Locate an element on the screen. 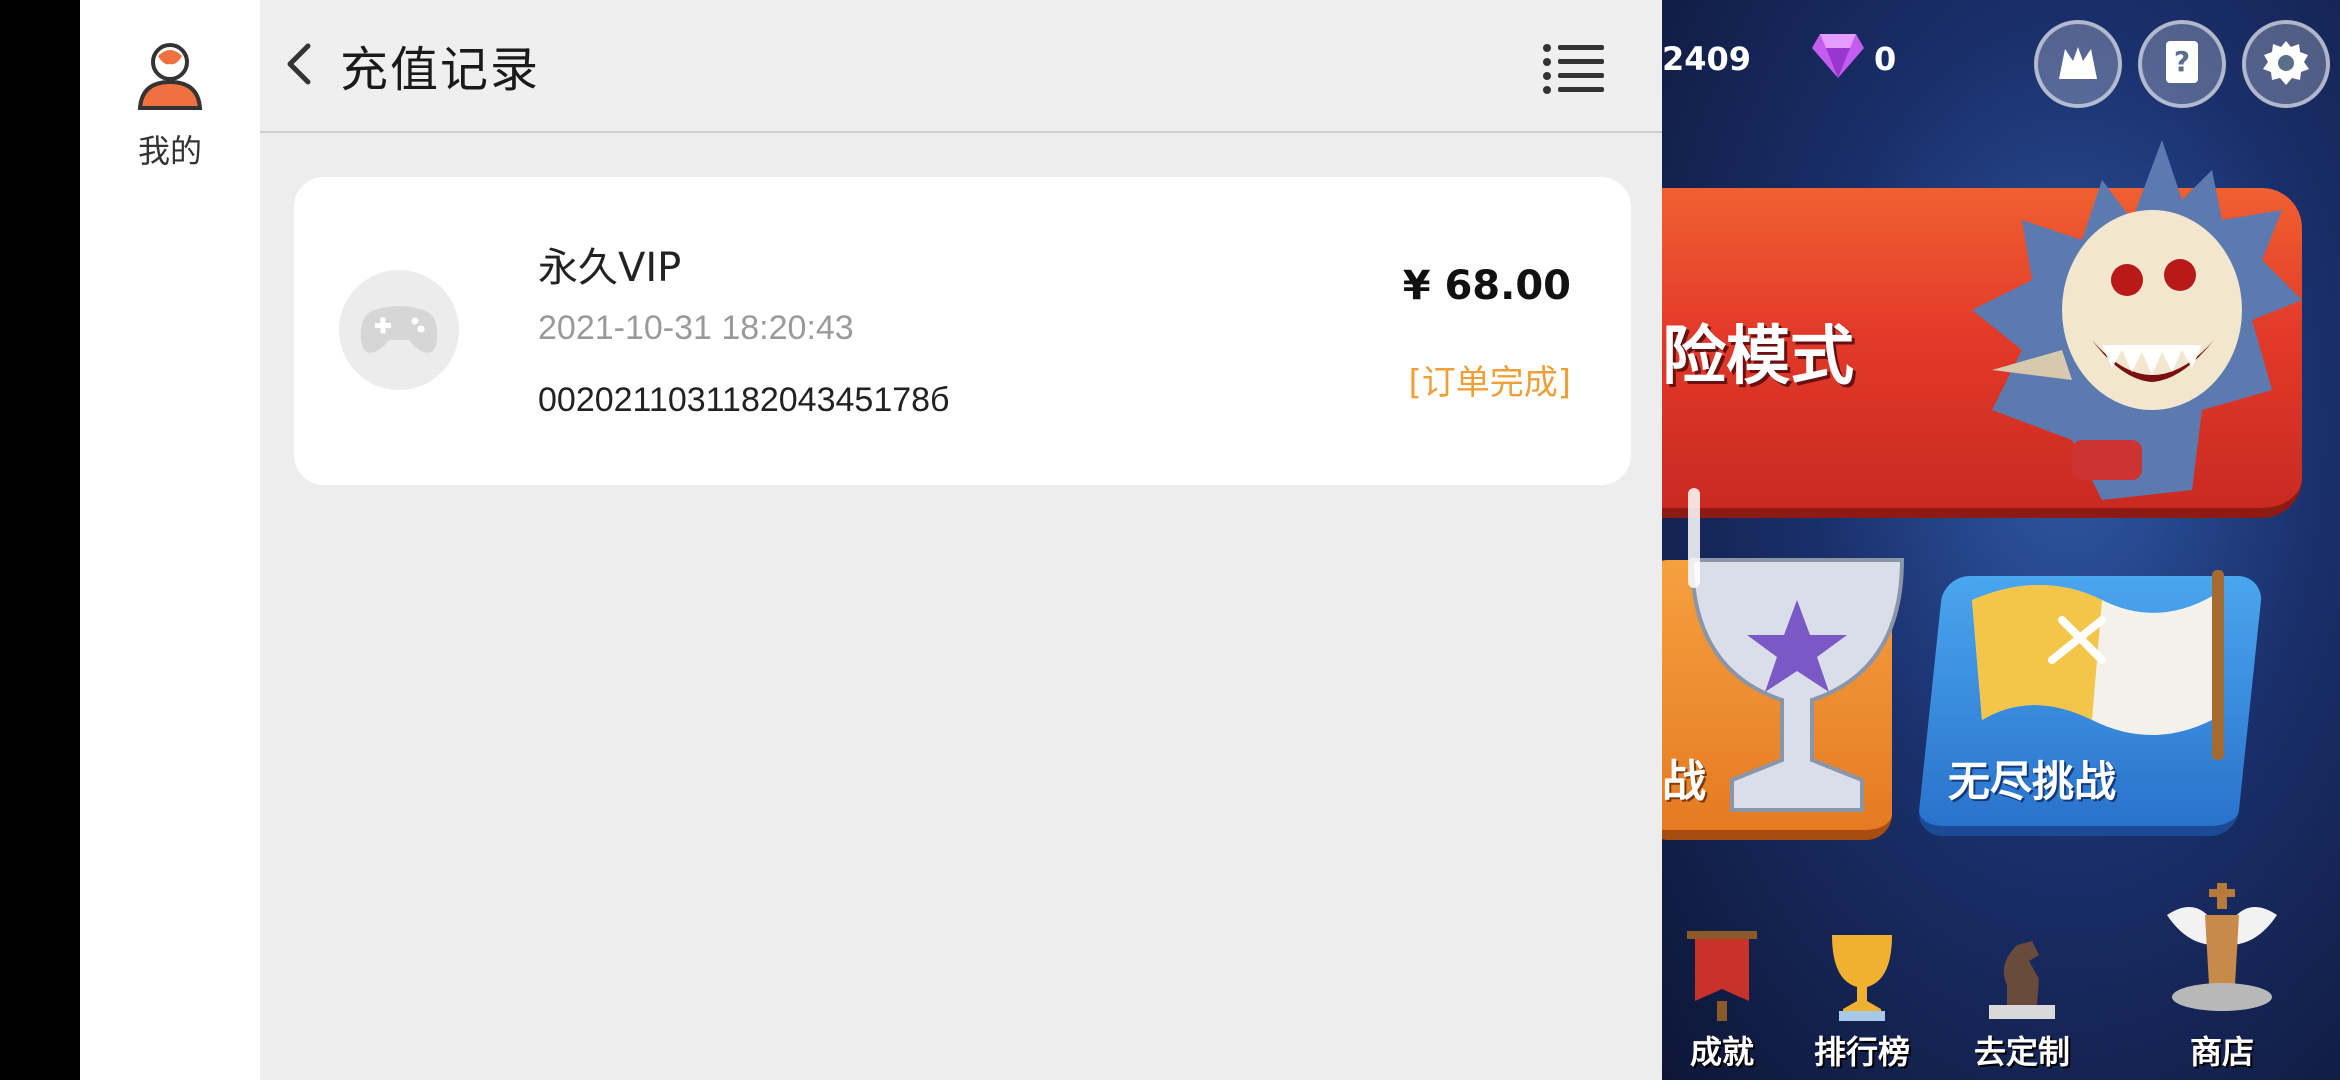  help-button: ? is located at coordinates (2182, 64).